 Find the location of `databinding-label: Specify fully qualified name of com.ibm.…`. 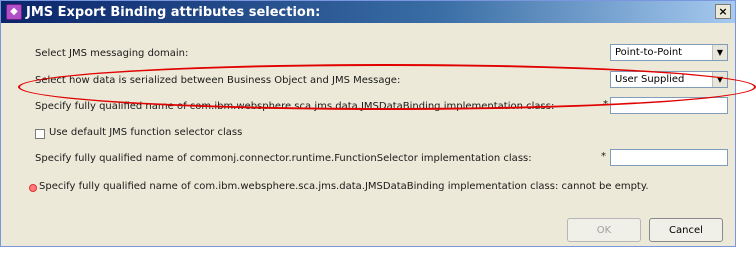

databinding-label: Specify fully qualified name of com.ibm.… is located at coordinates (295, 106).